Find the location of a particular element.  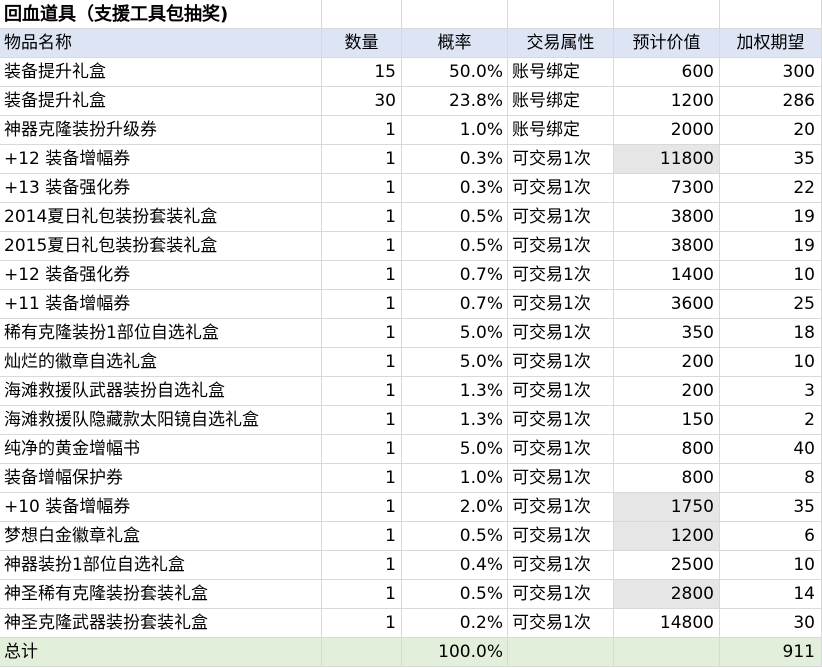

header-trade-attribute: 交易属性 is located at coordinates (561, 43).